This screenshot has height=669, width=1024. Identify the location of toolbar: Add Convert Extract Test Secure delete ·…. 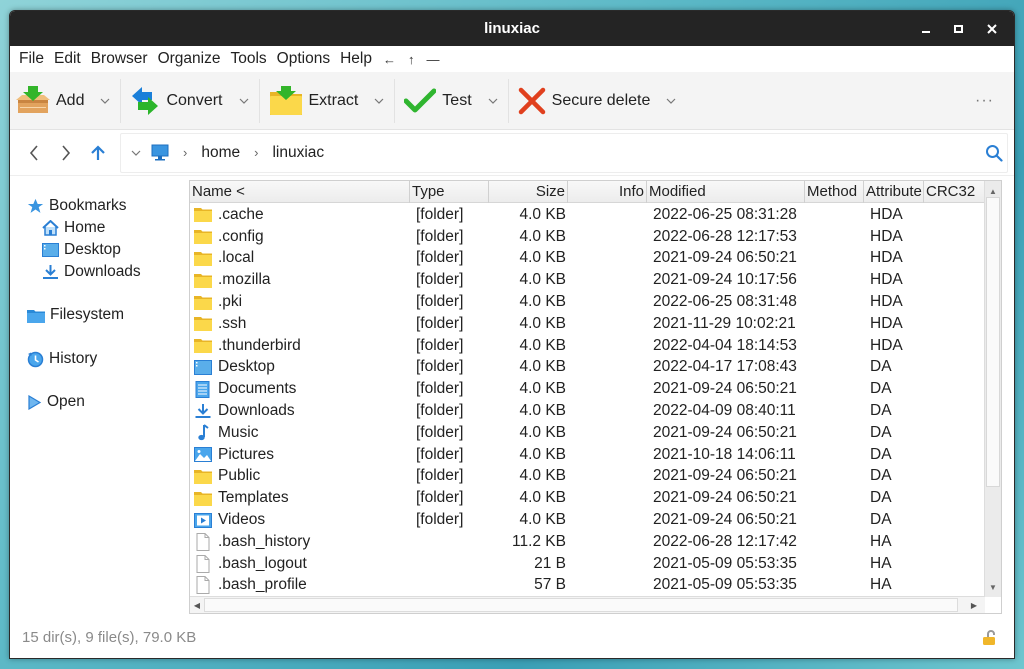
(512, 101).